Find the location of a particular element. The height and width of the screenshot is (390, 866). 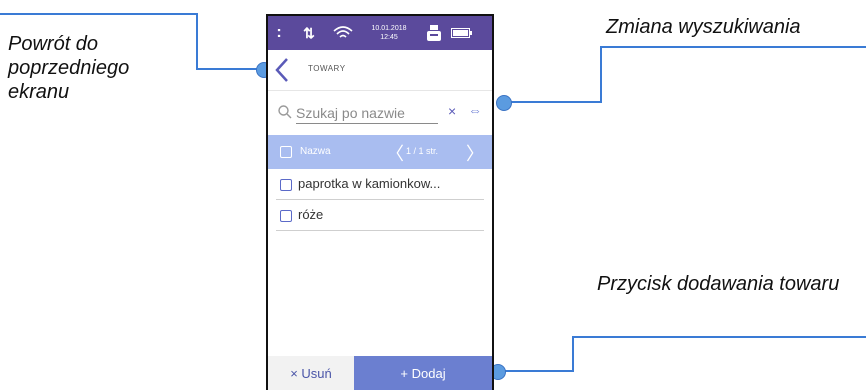

add-button: + Dodaj is located at coordinates (423, 373).